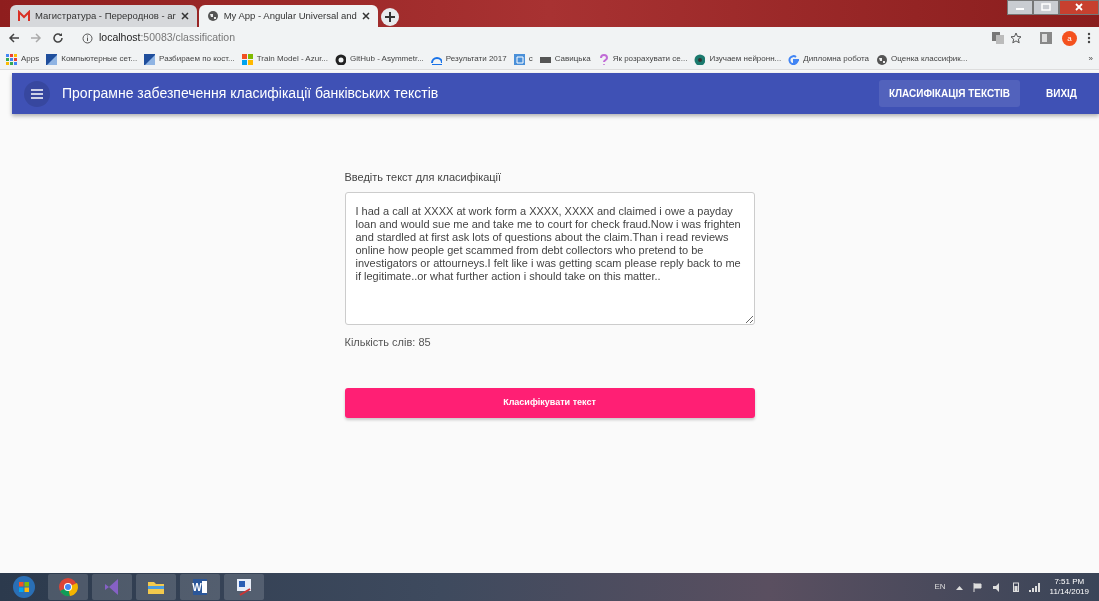  What do you see at coordinates (167, 38) in the screenshot?
I see `address-text: localhost:50083/classification` at bounding box center [167, 38].